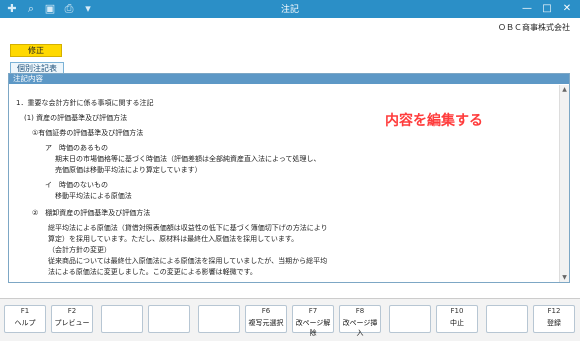  Describe the element at coordinates (188, 228) in the screenshot. I see `note-line: 総平均法による原価法（貸借対照表価額は収益性の低下に基づく簿価切下げの方法により` at that location.